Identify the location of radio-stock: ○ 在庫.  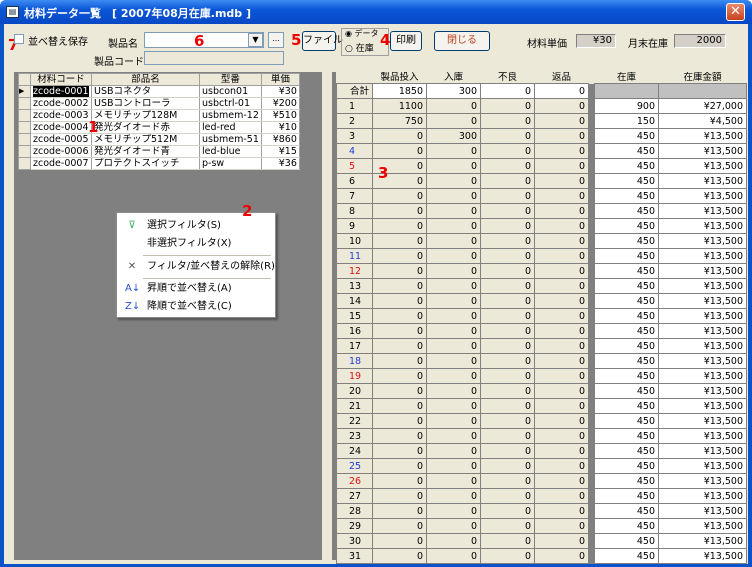
(359, 47).